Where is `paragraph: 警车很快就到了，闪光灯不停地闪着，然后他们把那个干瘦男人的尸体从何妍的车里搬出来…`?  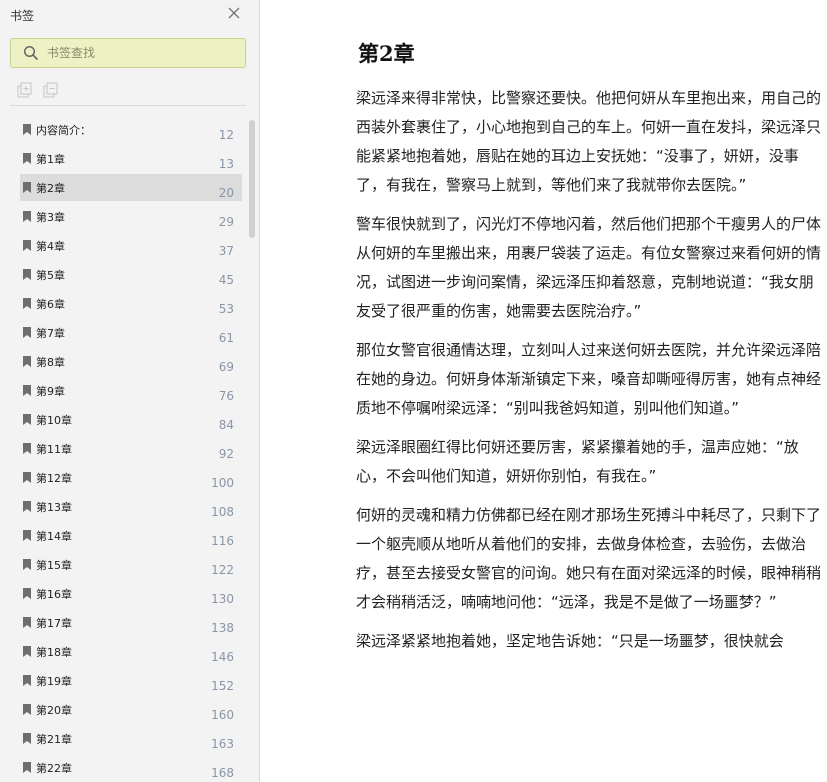
paragraph: 警车很快就到了，闪光灯不停地闪着，然后他们把那个干瘦男人的尸体从何妍的车里搬出来… is located at coordinates (589, 267).